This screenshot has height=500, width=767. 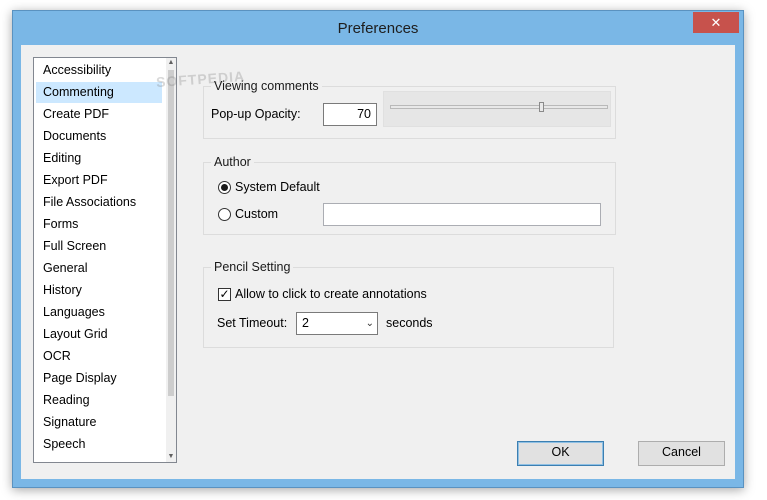 I want to click on category-item: Layout Grid, so click(x=99, y=334).